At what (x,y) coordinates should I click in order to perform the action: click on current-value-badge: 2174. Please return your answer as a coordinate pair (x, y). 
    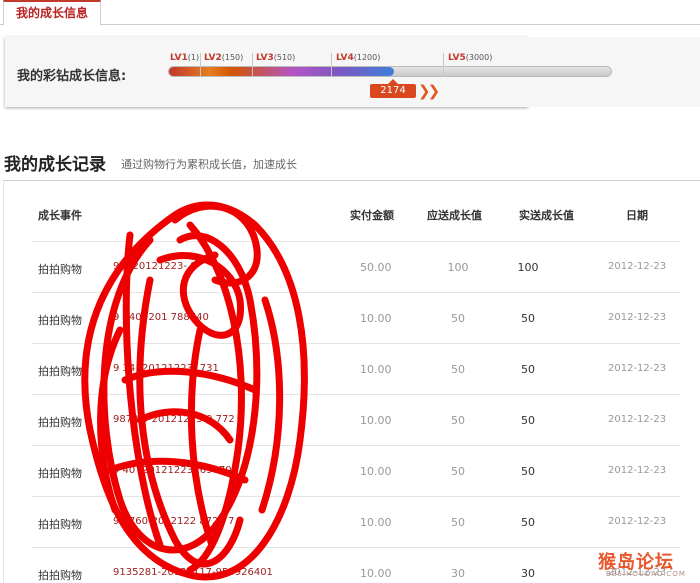
    Looking at the image, I should click on (393, 91).